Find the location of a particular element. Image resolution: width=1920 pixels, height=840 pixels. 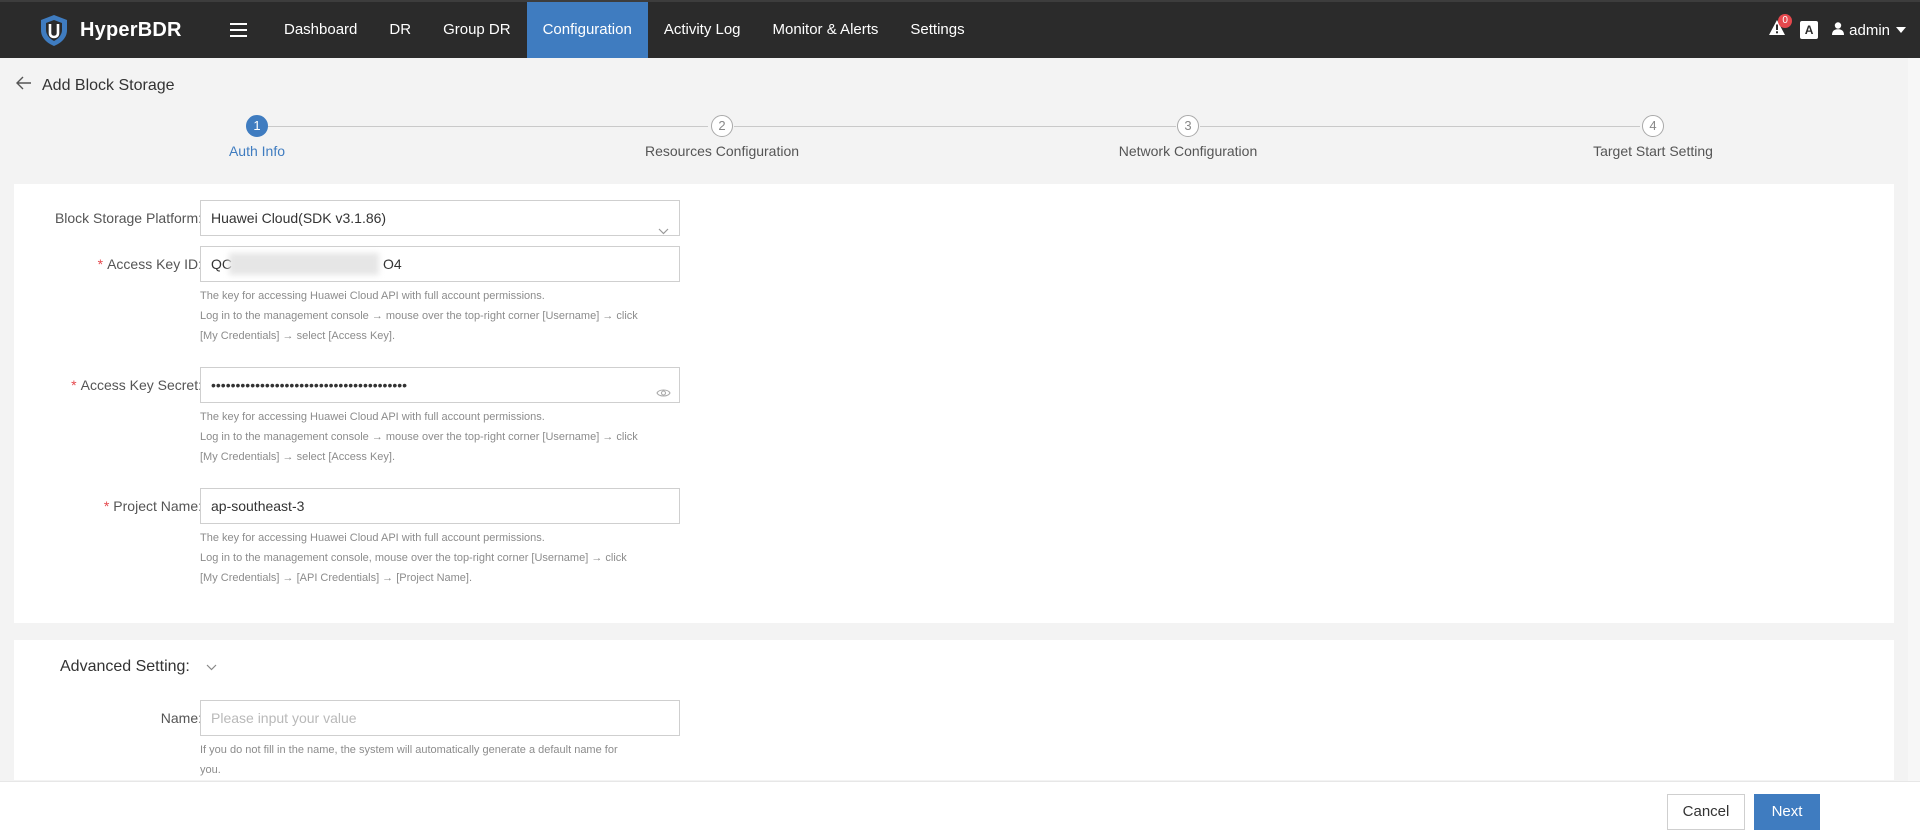

topbar-tools: 0 A admin is located at coordinates (1842, 30).